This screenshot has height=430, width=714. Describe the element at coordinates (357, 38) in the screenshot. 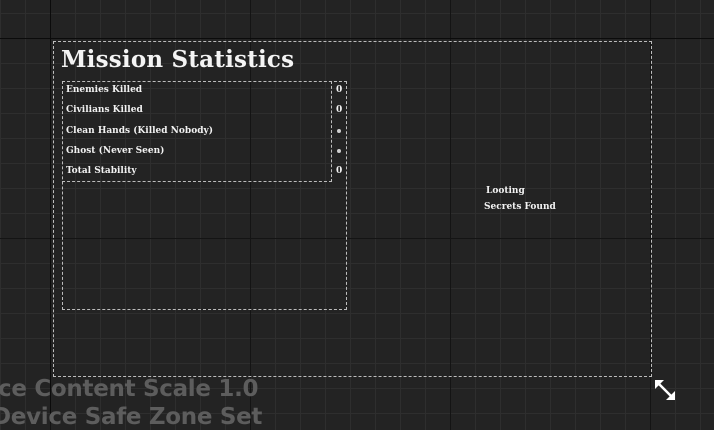

I see `canvas-origin-horizontal-line` at that location.